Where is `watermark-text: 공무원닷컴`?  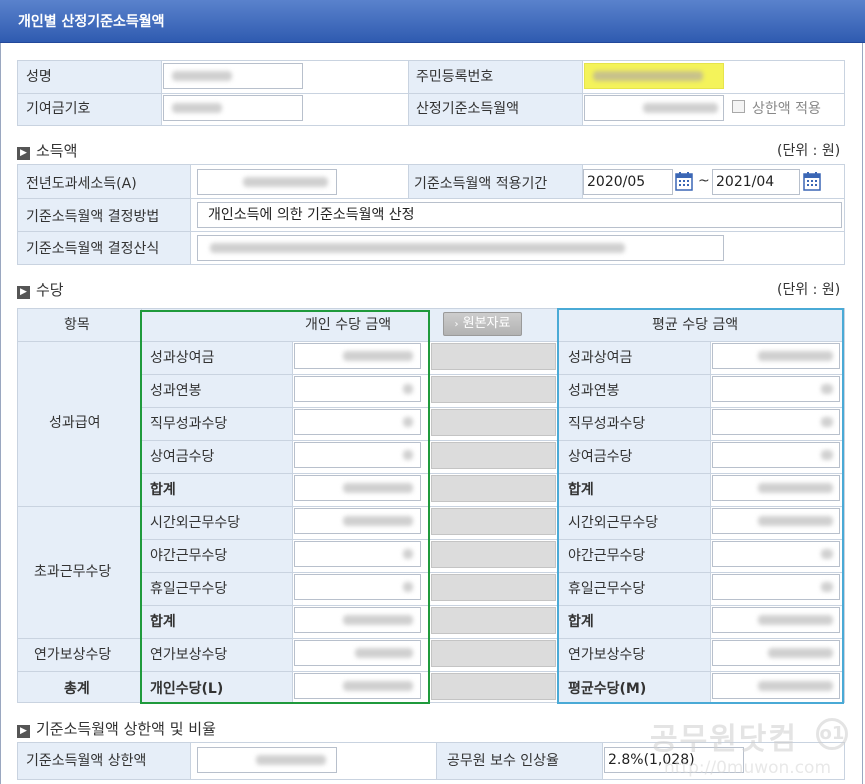 watermark-text: 공무원닷컴 is located at coordinates (724, 739).